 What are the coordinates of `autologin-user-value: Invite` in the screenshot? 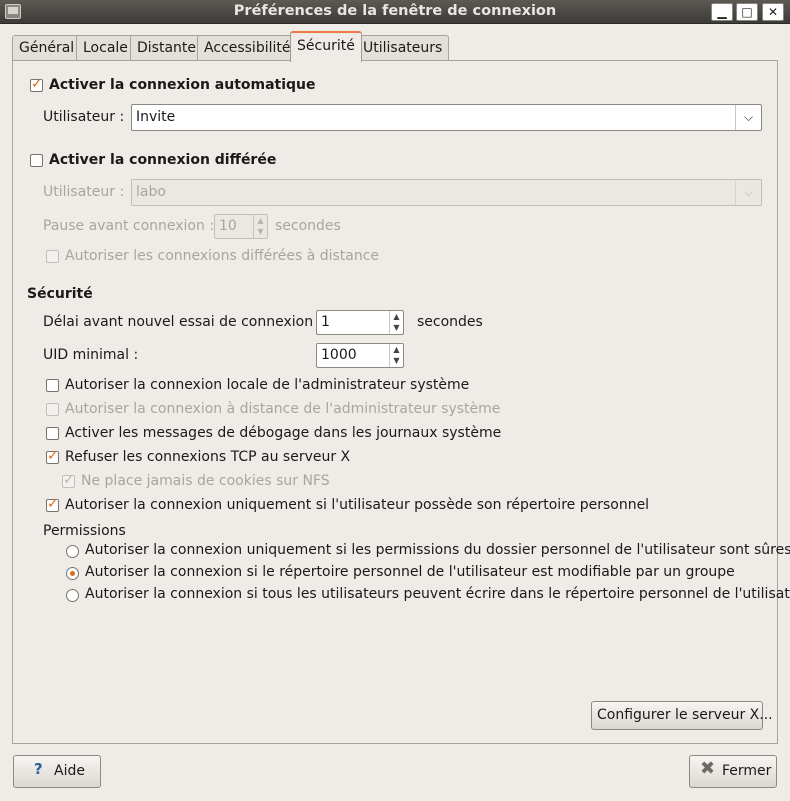 It's located at (156, 117).